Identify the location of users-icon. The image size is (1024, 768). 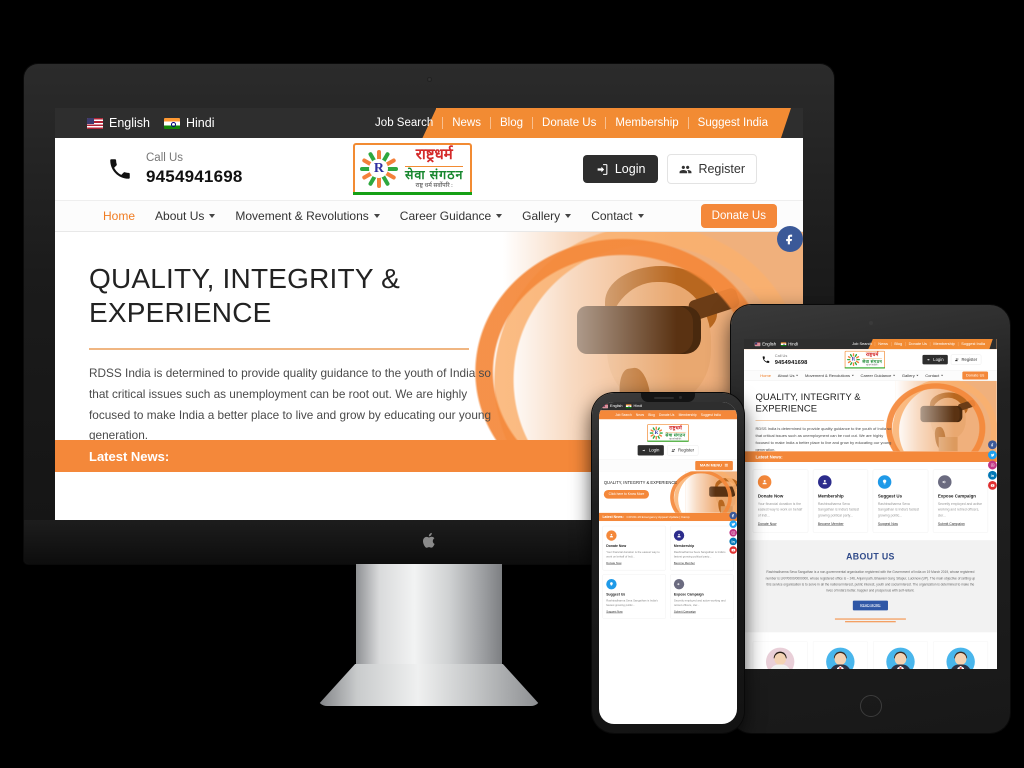
(673, 450).